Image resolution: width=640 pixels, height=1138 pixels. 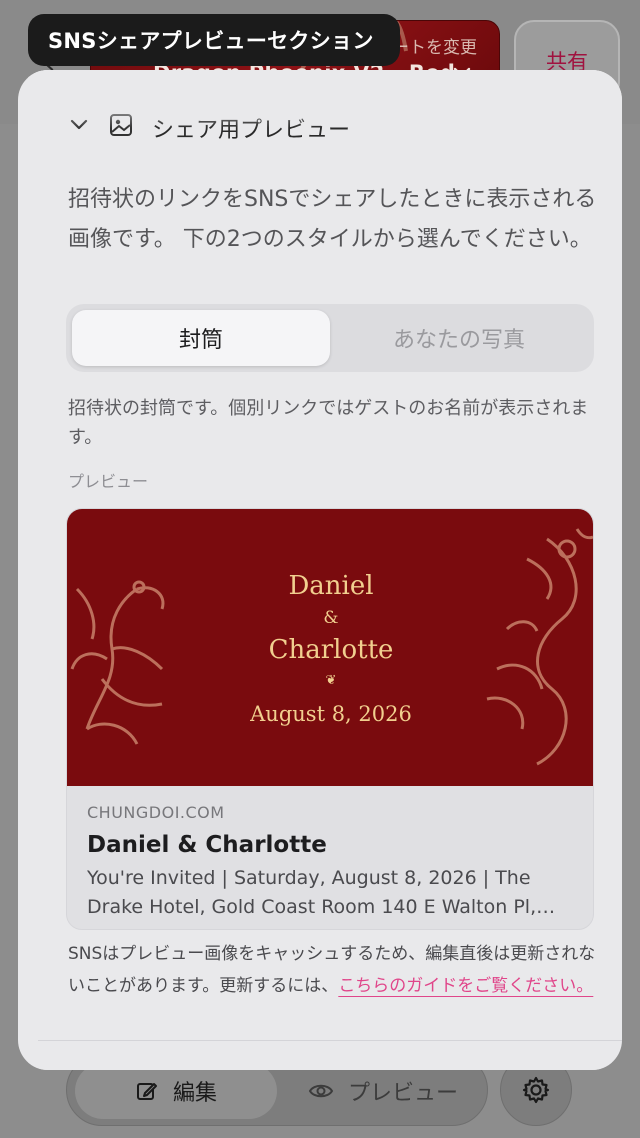 What do you see at coordinates (536, 1090) in the screenshot?
I see `gear-icon` at bounding box center [536, 1090].